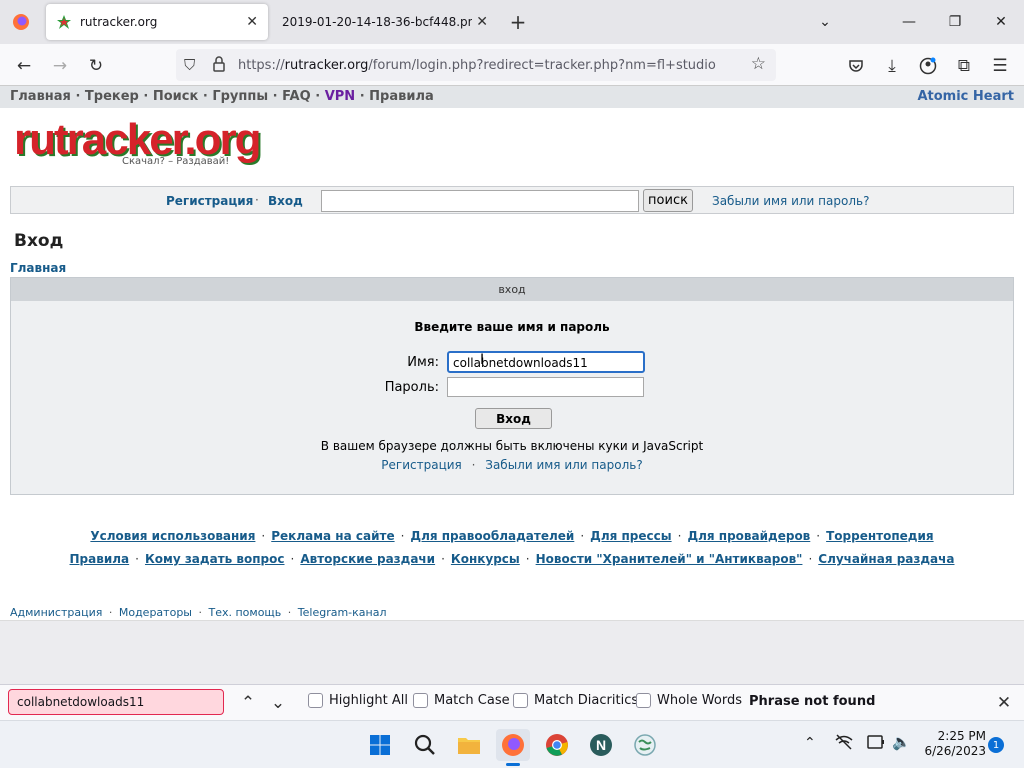  I want to click on forward-icon: →, so click(60, 66).